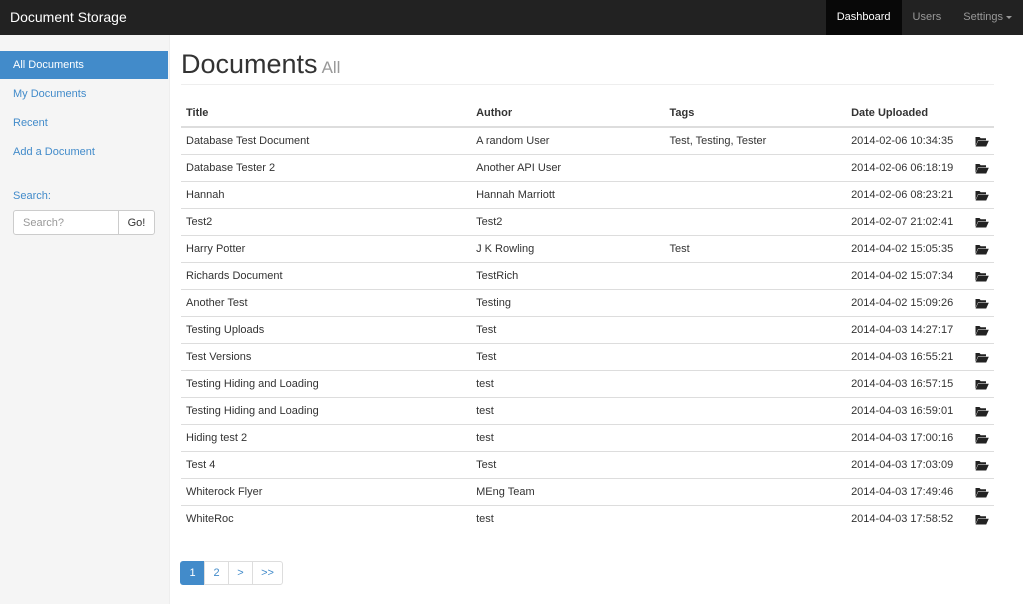  I want to click on cell-date-uploaded: 2014-04-02 15:05:35, so click(908, 249).